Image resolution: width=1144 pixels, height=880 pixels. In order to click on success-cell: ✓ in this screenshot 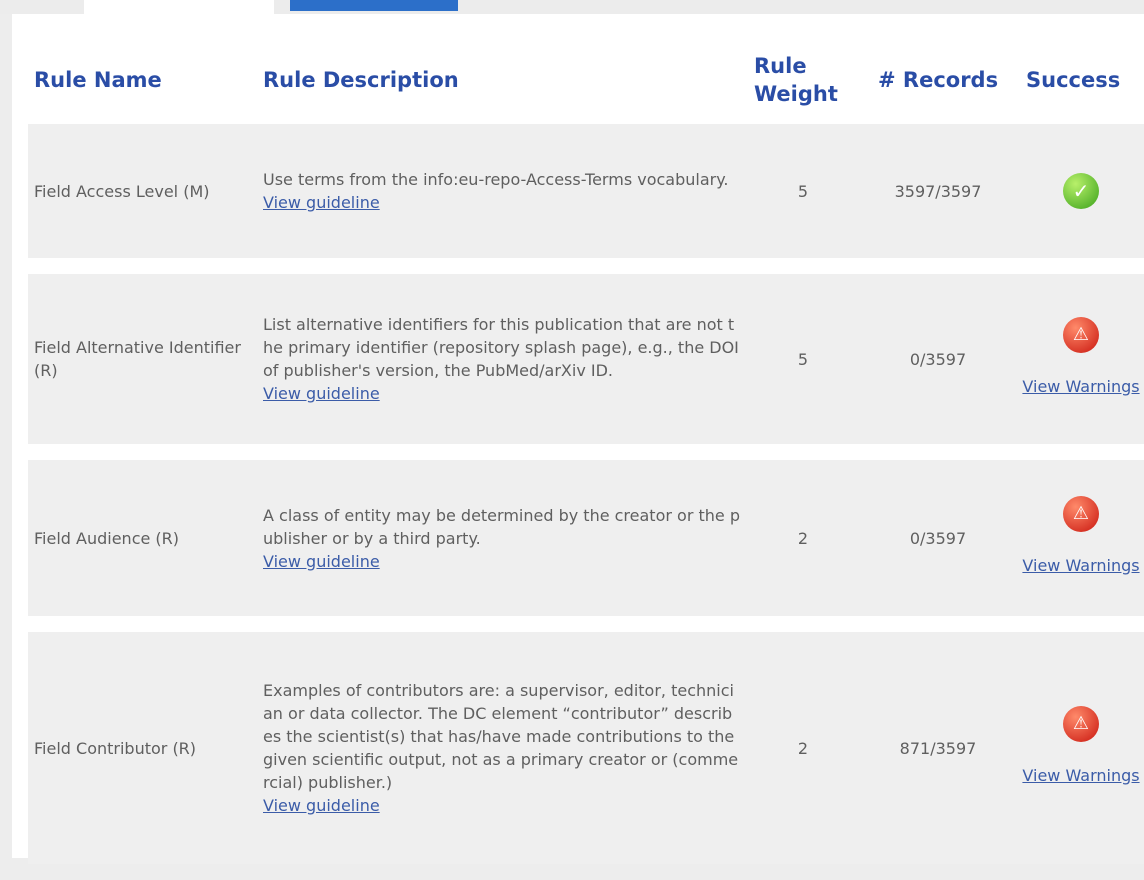, I will do `click(1081, 191)`.